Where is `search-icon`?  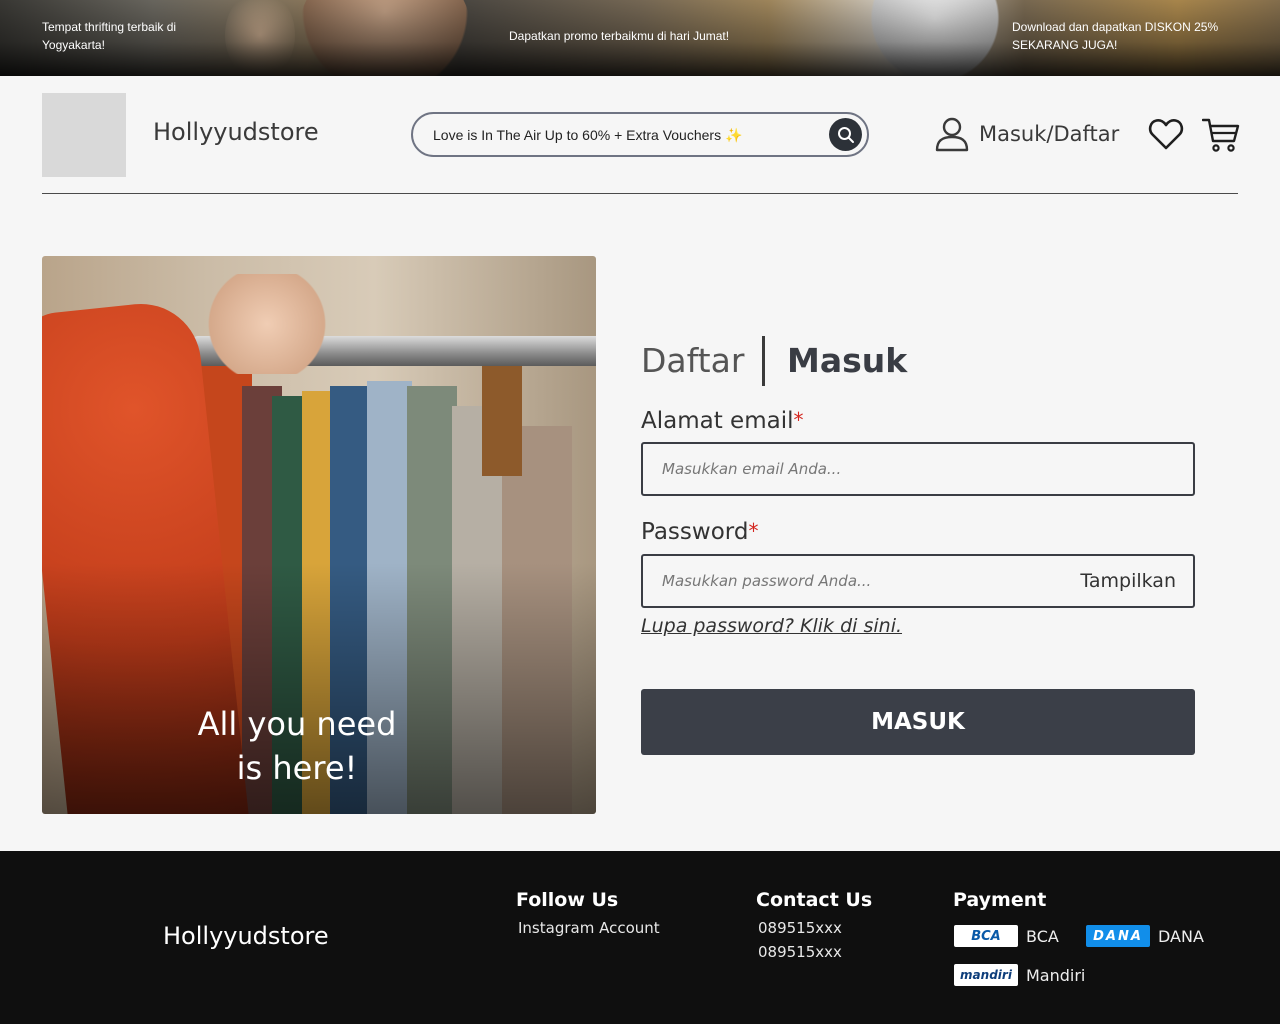
search-icon is located at coordinates (845, 134).